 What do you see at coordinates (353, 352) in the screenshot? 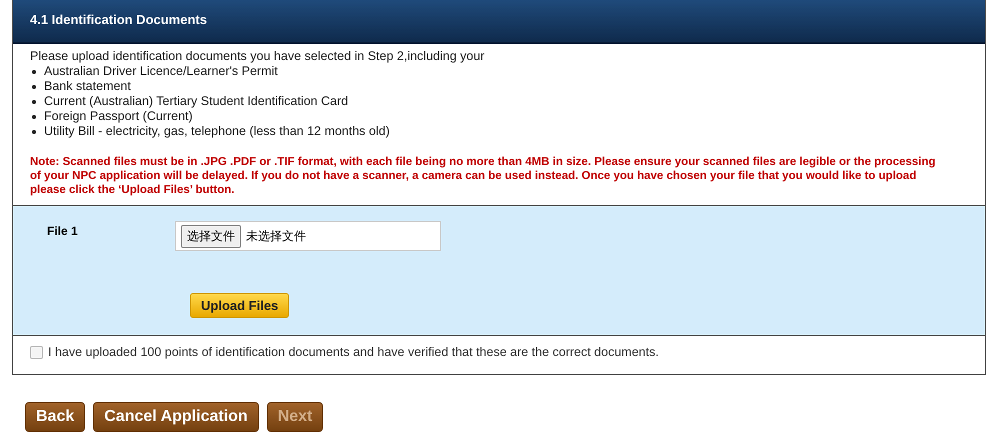
I see `confirmation-label: I have uploaded 100 points of identification documents and have verified that these are the correct documents.` at bounding box center [353, 352].